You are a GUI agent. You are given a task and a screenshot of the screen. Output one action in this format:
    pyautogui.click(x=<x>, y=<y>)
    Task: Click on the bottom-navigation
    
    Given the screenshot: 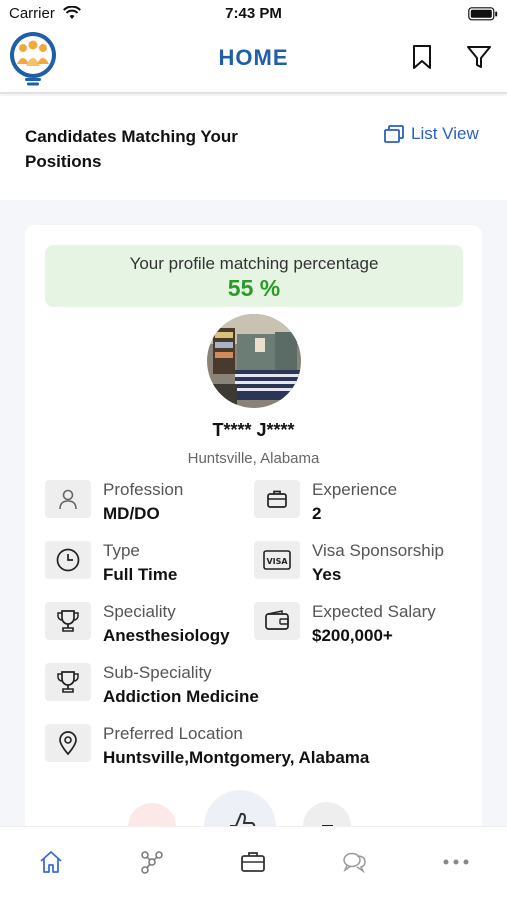 What is the action you would take?
    pyautogui.click(x=253, y=863)
    